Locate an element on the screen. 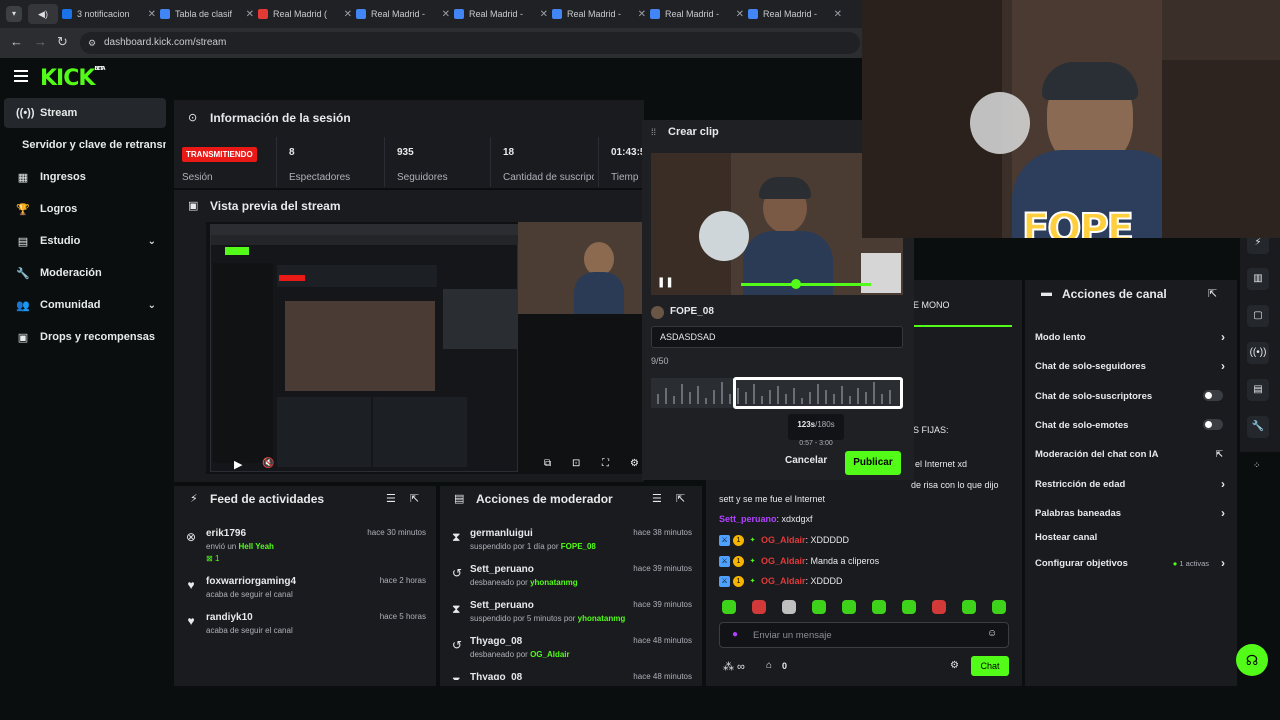  sidebar-item: 🏆 Logros is located at coordinates (85, 209).